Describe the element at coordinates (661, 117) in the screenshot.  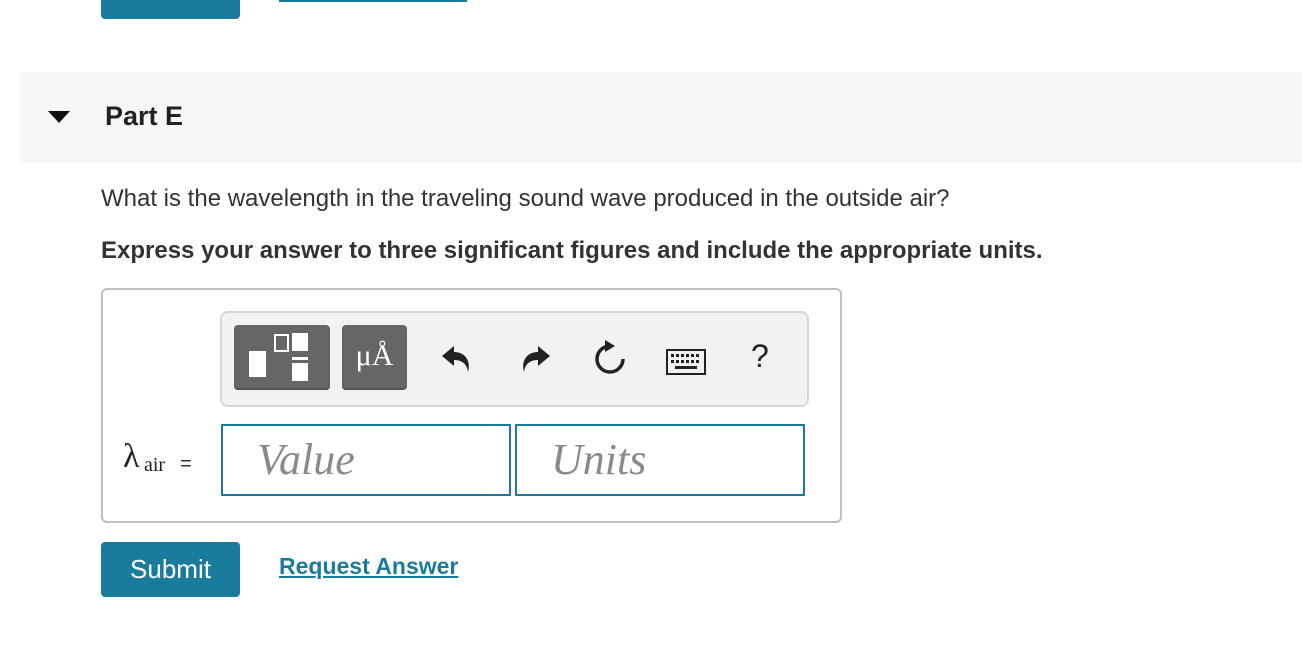
I see `part-header` at that location.